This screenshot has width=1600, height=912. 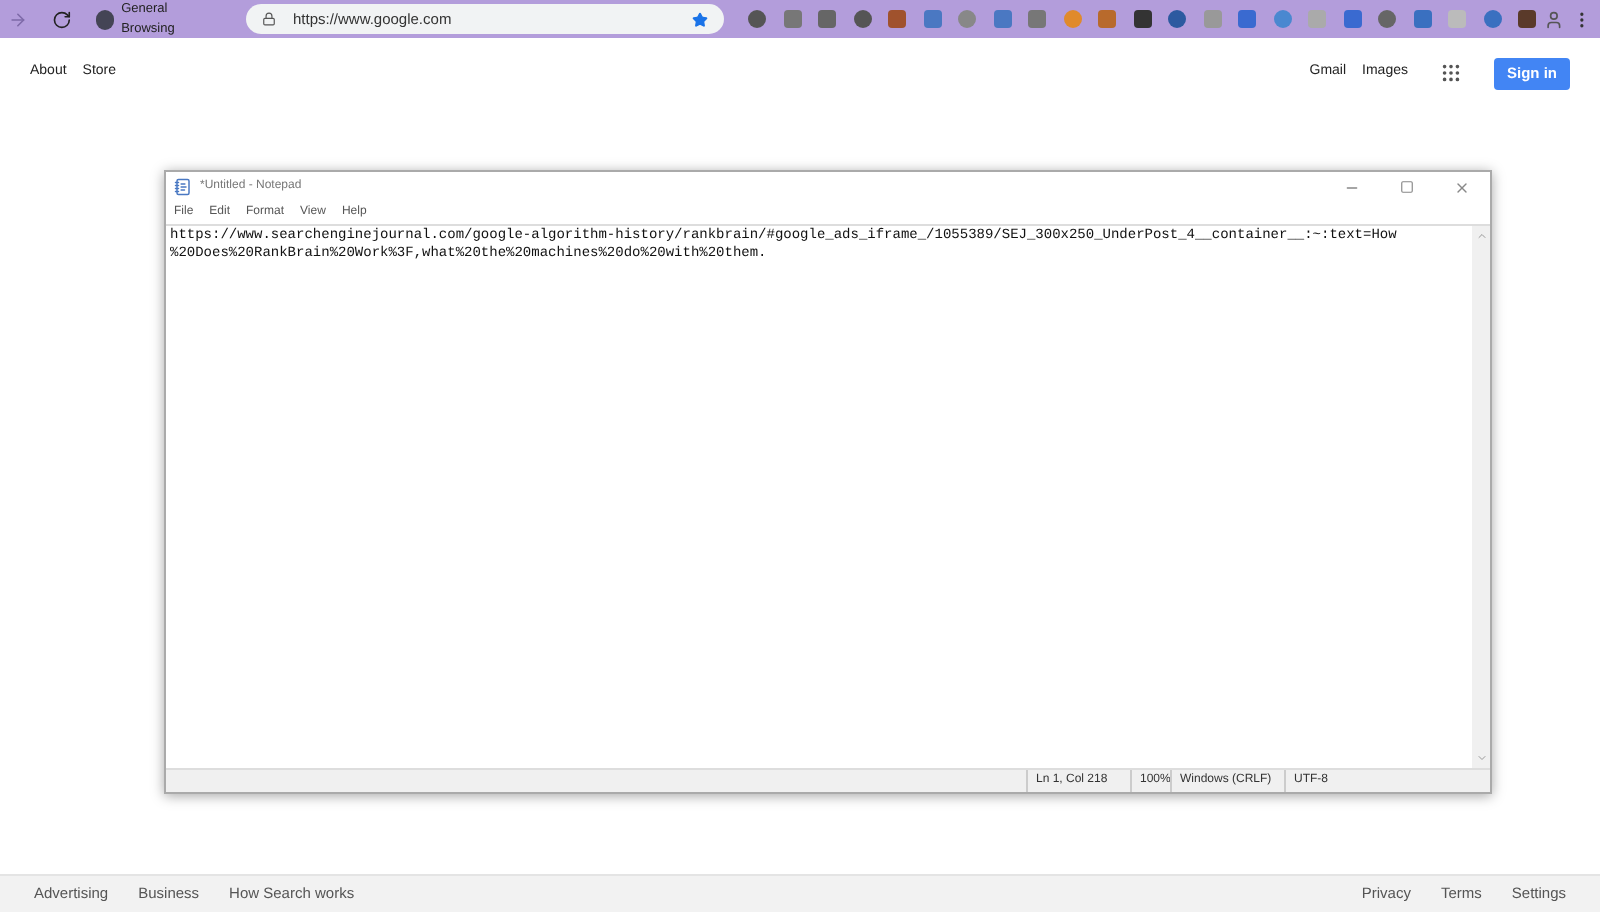 I want to click on vertical-scrollbar, so click(x=1481, y=497).